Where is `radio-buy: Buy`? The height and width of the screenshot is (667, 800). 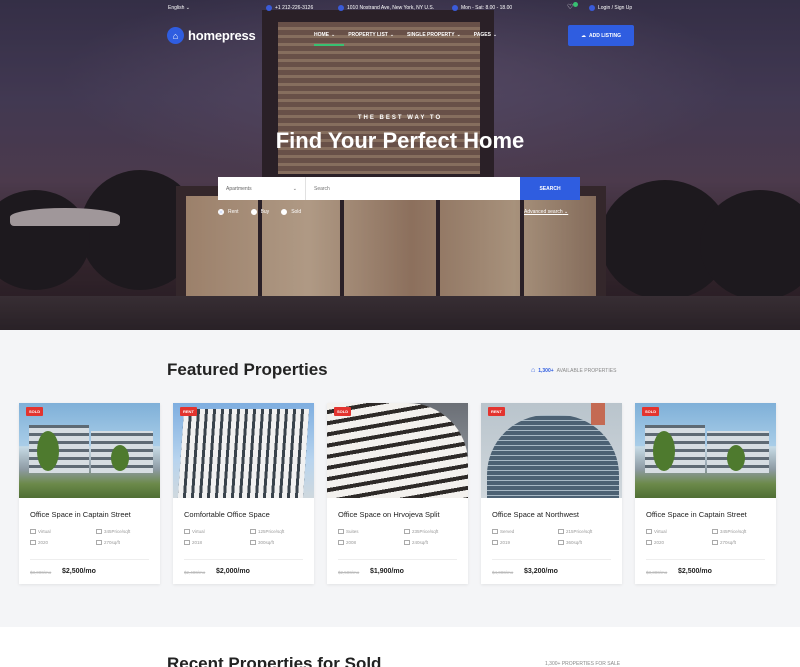
radio-buy: Buy is located at coordinates (259, 212).